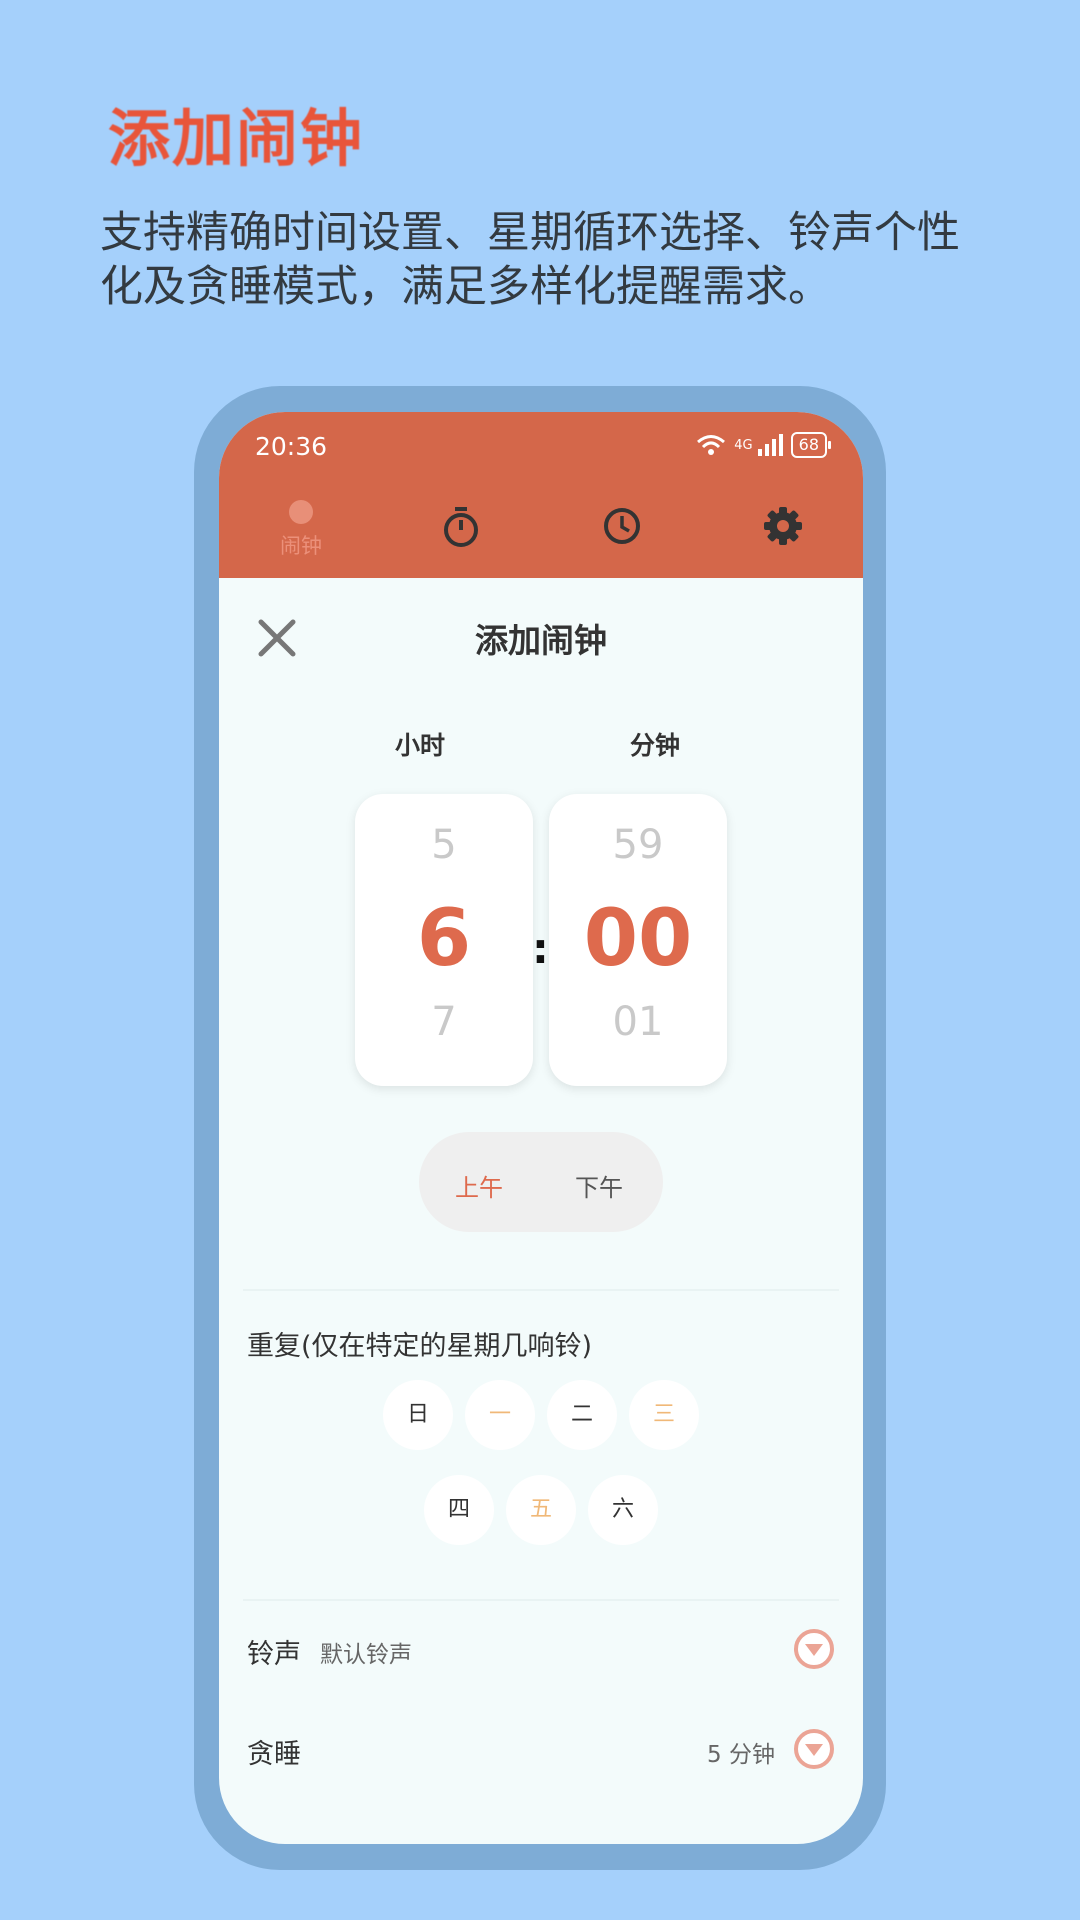 This screenshot has height=1920, width=1080. Describe the element at coordinates (638, 845) in the screenshot. I see `minute-prev: 59` at that location.